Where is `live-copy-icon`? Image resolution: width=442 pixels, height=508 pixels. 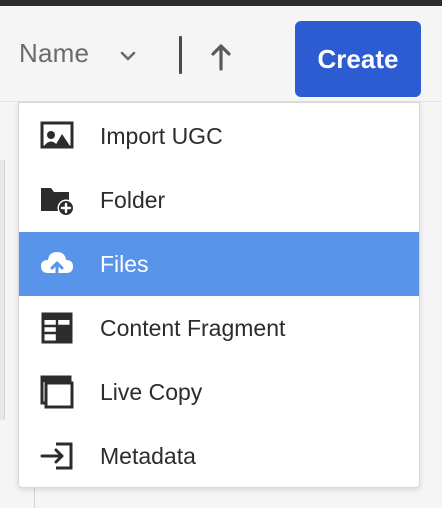 live-copy-icon is located at coordinates (57, 392).